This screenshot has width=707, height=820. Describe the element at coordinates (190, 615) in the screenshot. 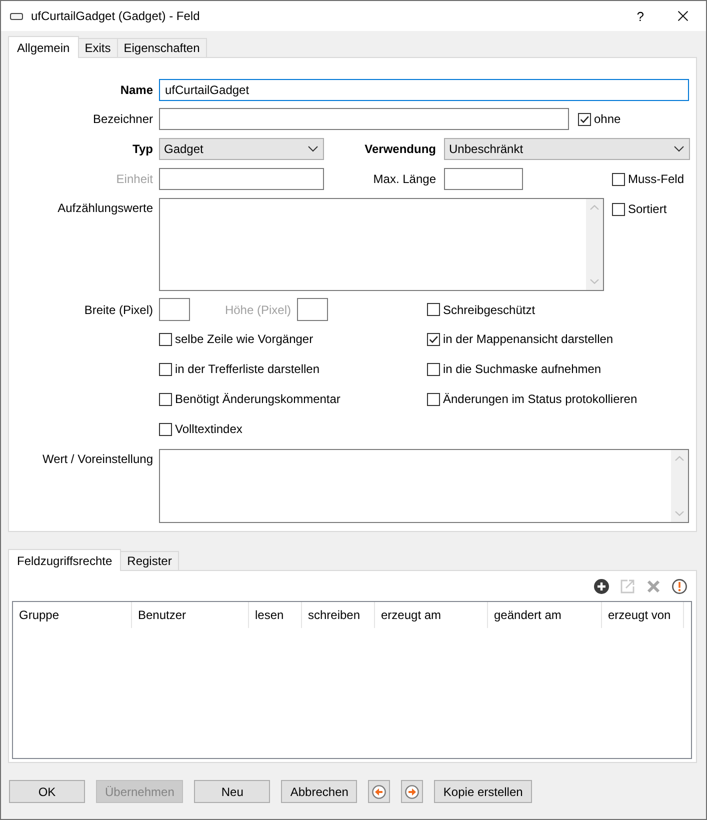

I see `column-header: Benutzer` at that location.